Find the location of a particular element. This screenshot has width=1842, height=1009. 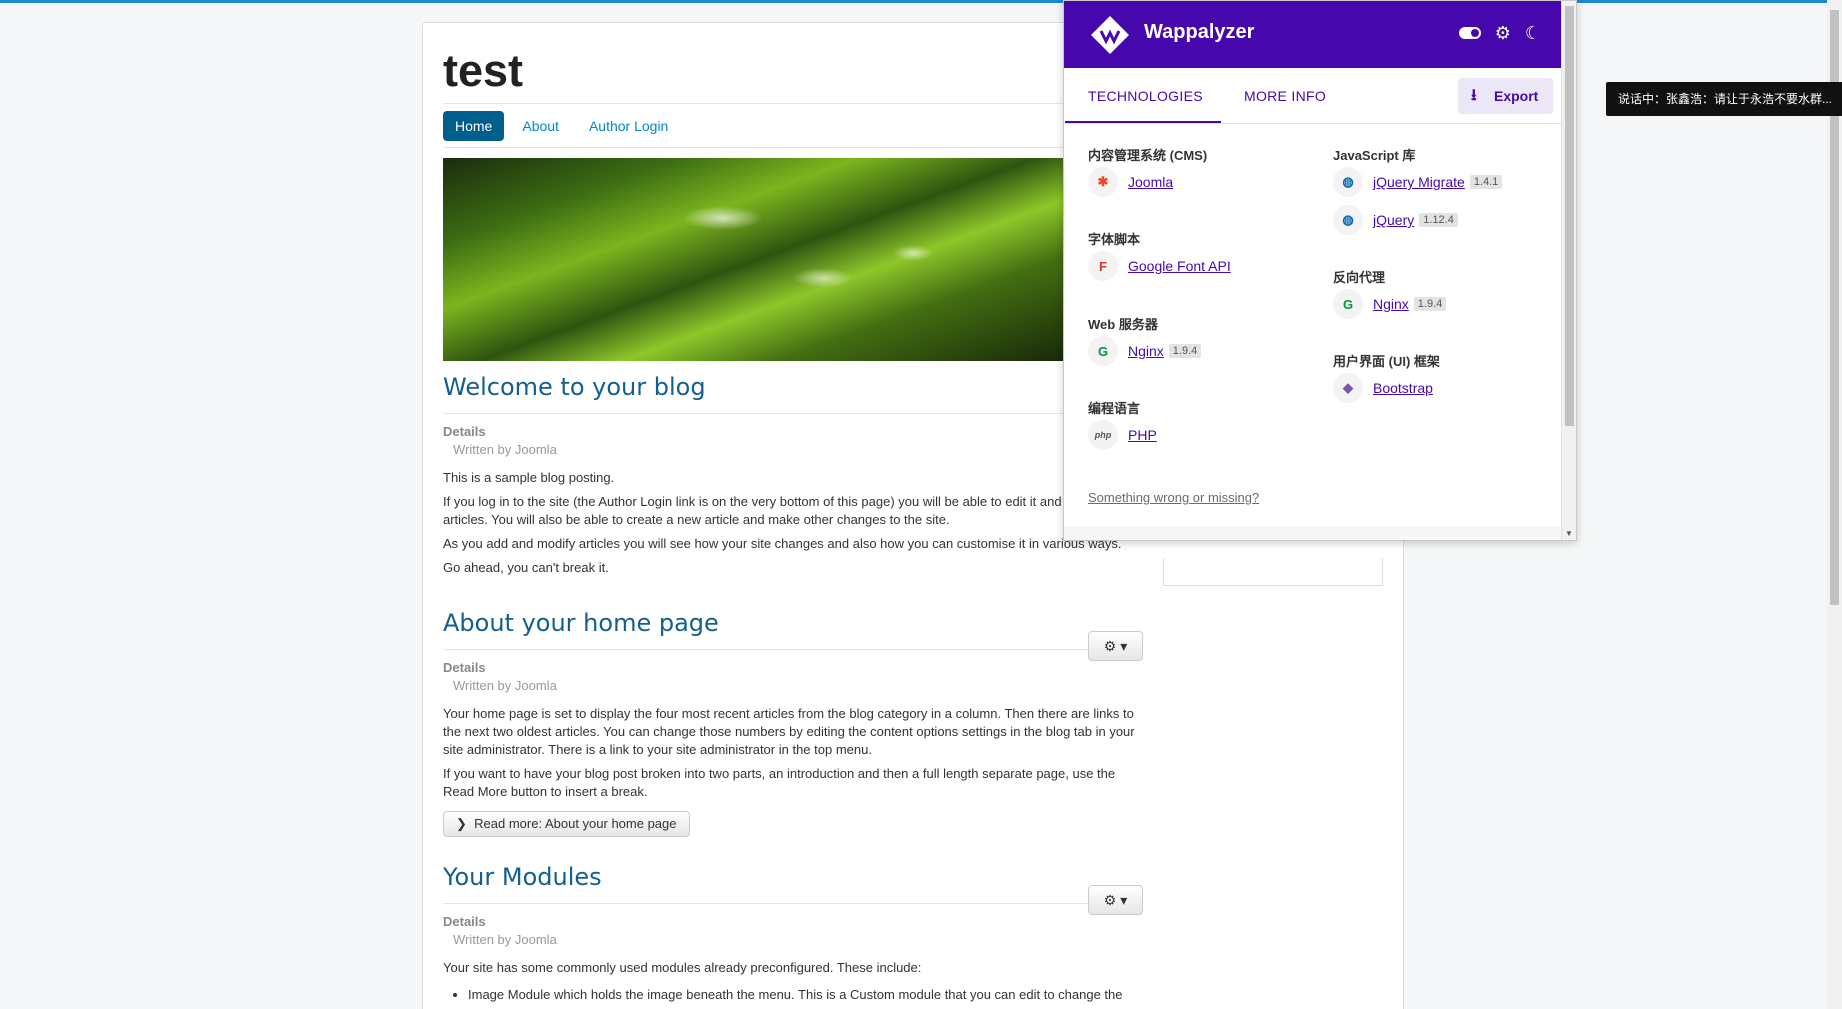

google-font-icon: F is located at coordinates (1103, 266).